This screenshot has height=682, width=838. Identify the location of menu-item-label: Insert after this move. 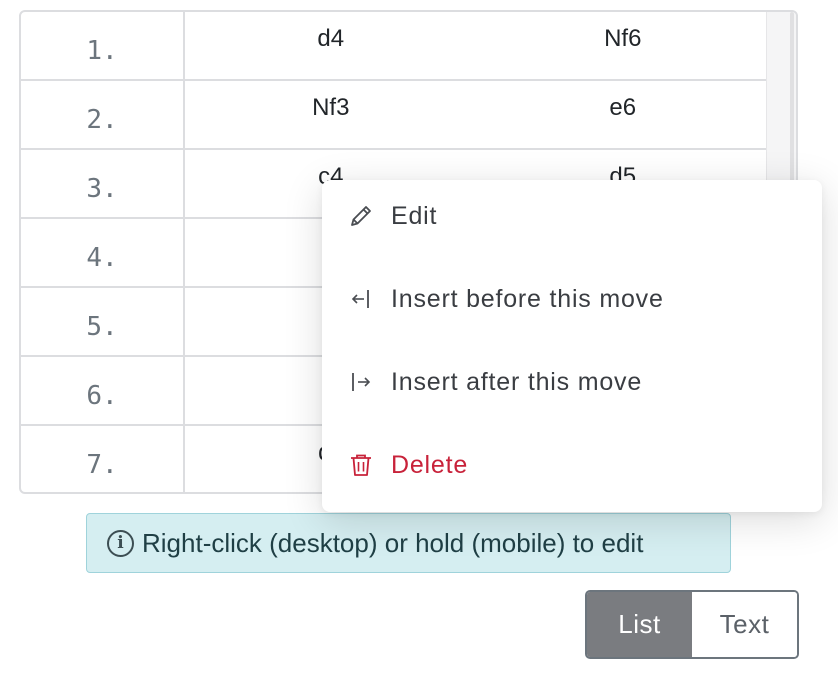
(517, 381).